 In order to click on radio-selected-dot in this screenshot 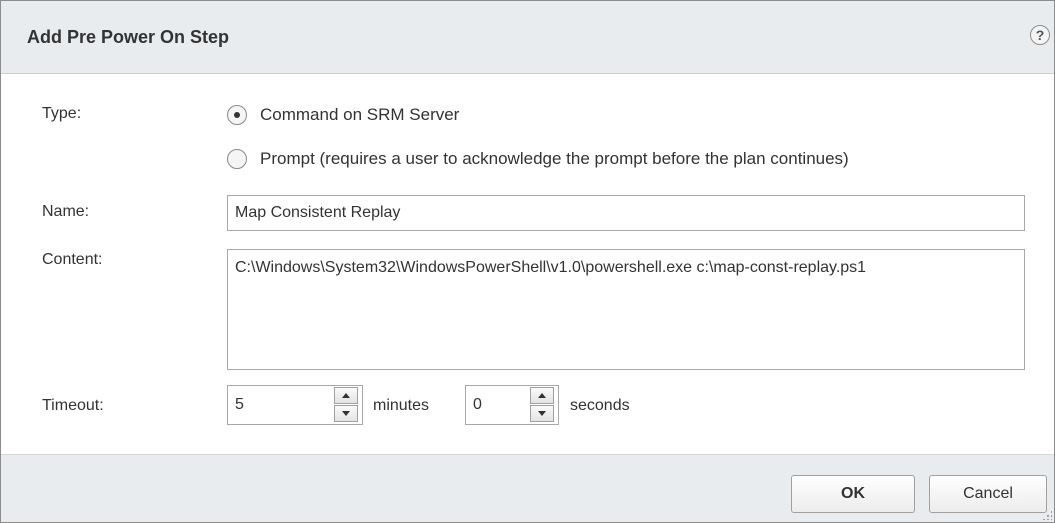, I will do `click(237, 115)`.